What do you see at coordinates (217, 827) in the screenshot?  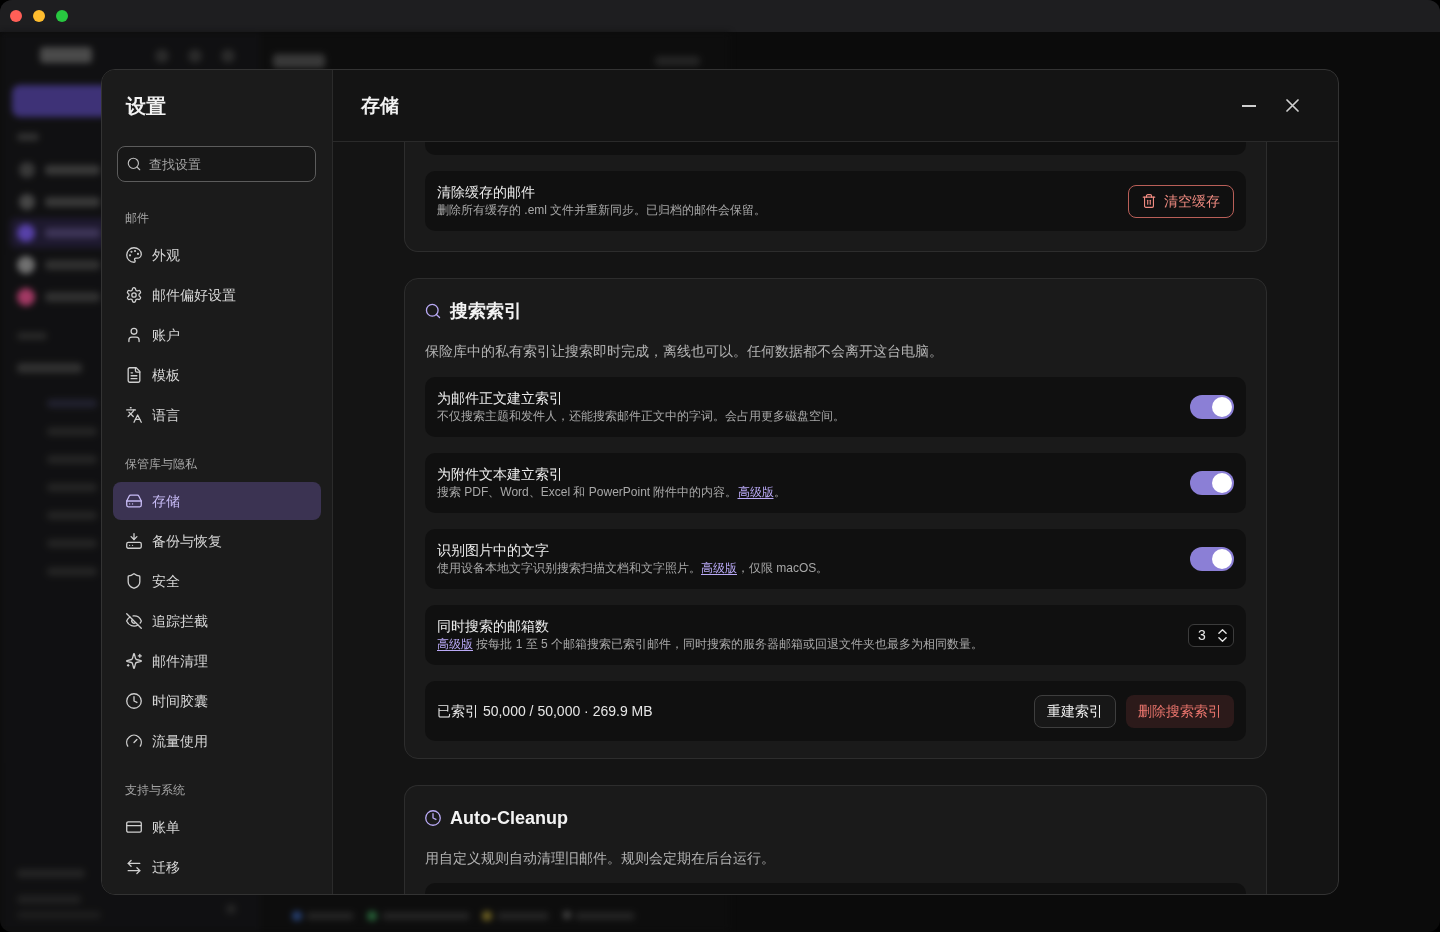 I see `sidebar-item: 账单` at bounding box center [217, 827].